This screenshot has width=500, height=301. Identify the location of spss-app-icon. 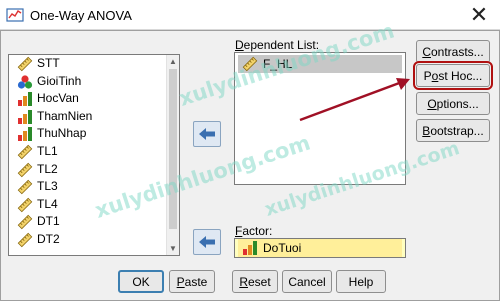
(15, 15).